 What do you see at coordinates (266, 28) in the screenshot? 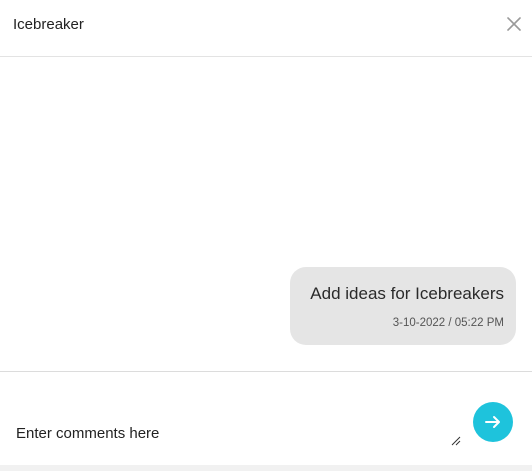
I see `panel-header: Icebreaker` at bounding box center [266, 28].